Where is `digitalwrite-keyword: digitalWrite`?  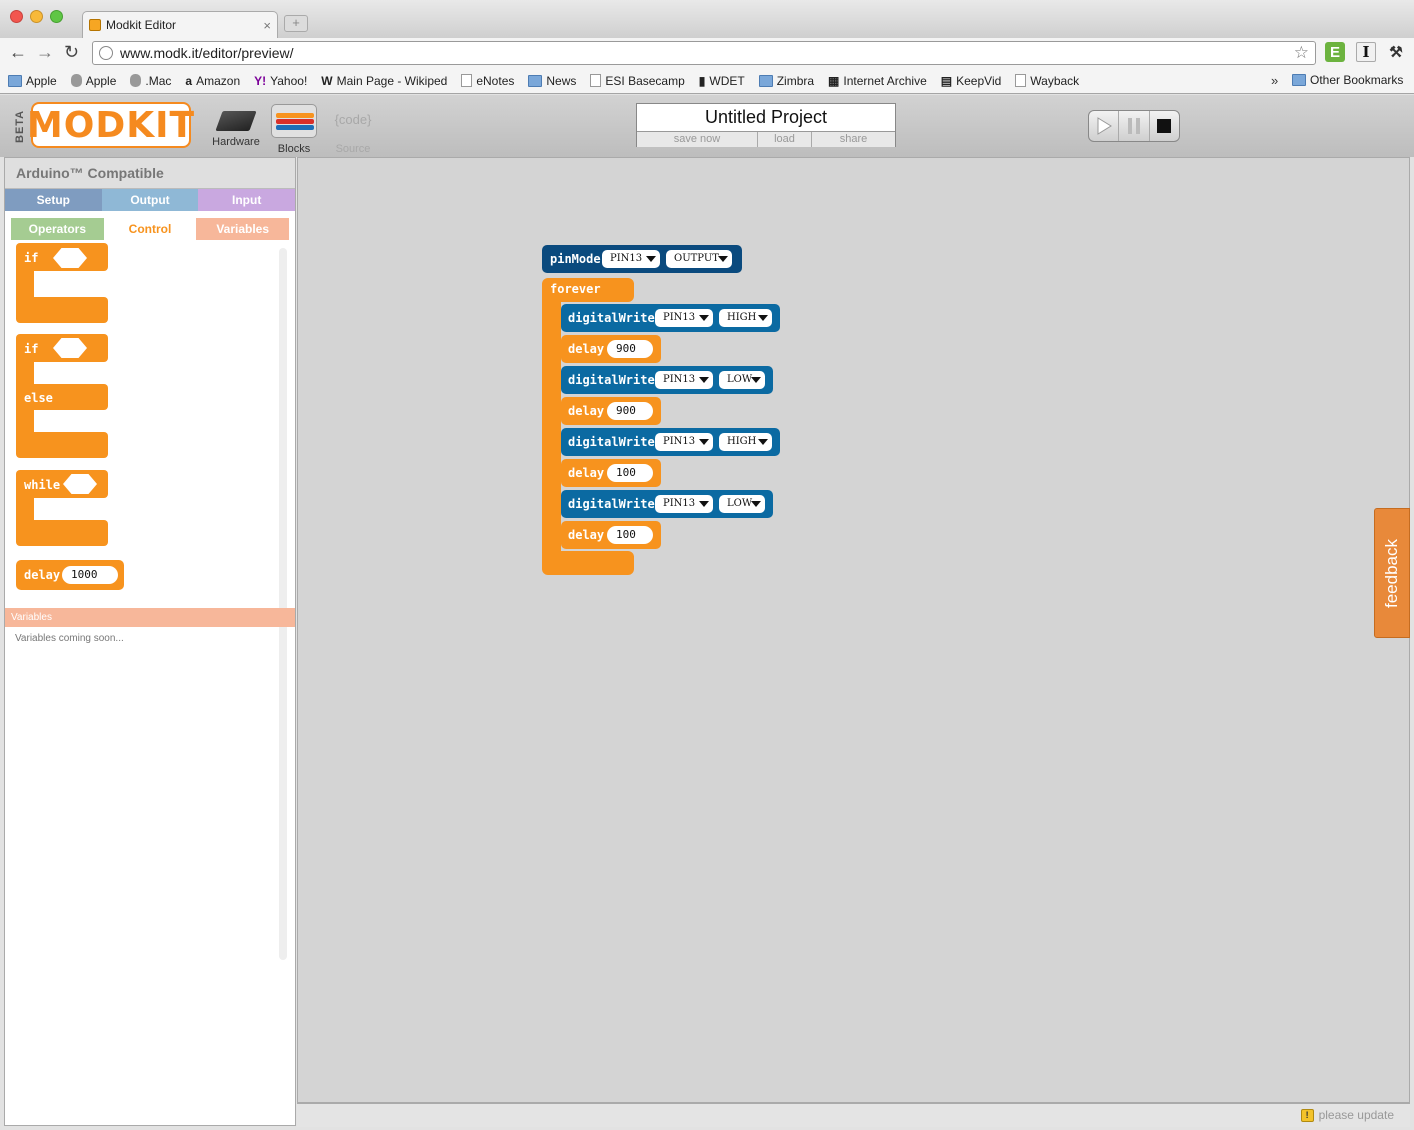
digitalwrite-keyword: digitalWrite is located at coordinates (611, 442).